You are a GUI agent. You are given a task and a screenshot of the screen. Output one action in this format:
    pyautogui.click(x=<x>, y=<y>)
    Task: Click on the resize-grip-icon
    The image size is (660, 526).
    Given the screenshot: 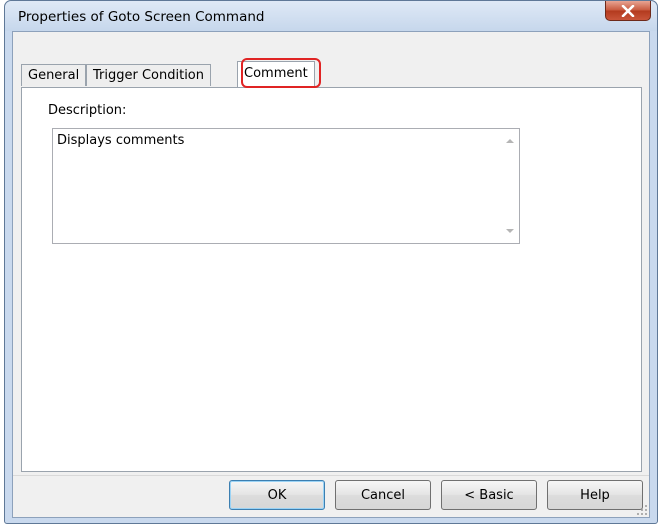 What is the action you would take?
    pyautogui.click(x=642, y=510)
    